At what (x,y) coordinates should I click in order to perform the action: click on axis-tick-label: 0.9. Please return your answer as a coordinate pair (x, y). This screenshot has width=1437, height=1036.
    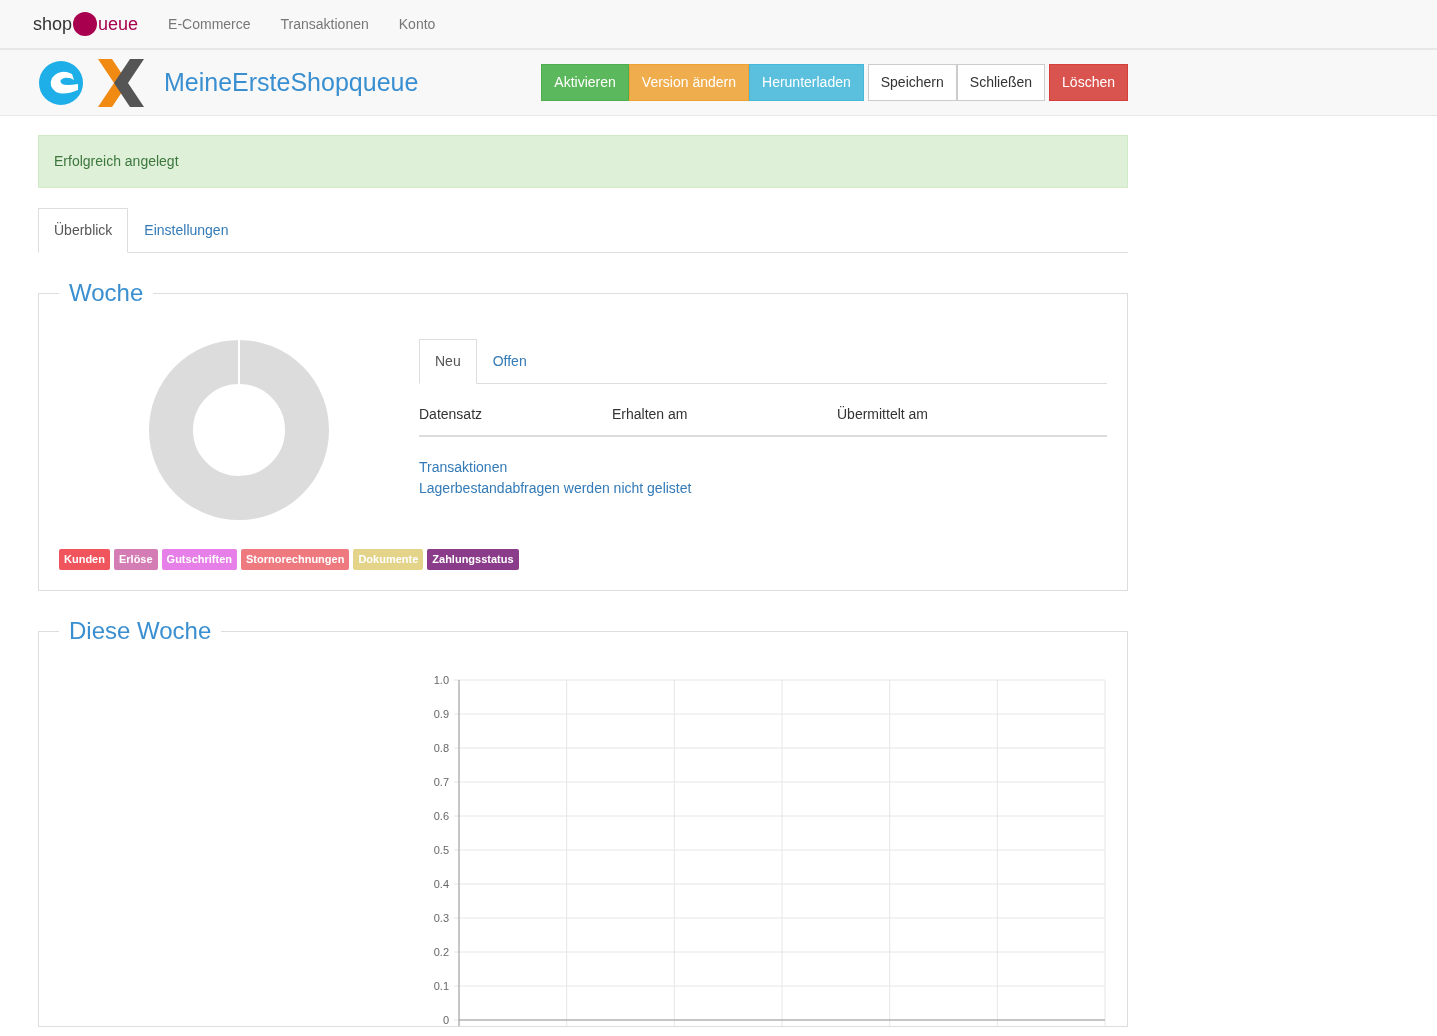
    Looking at the image, I should click on (441, 713).